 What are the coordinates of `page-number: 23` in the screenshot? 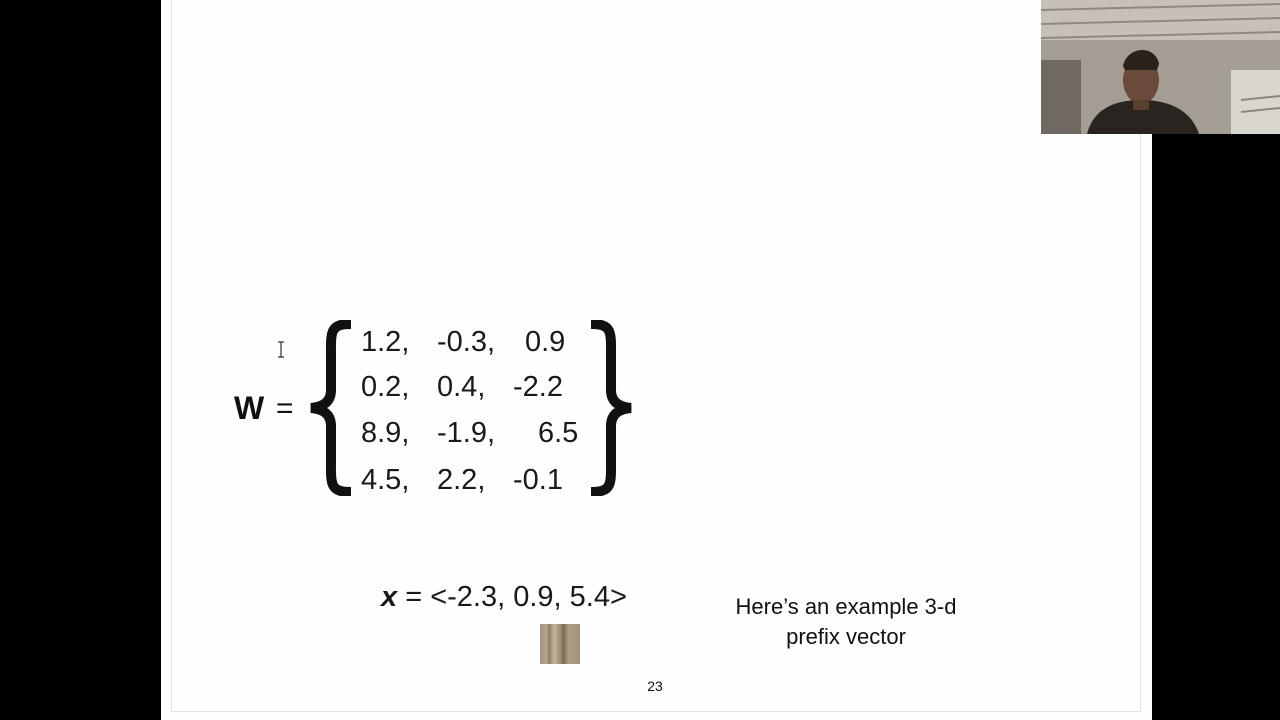 It's located at (655, 686).